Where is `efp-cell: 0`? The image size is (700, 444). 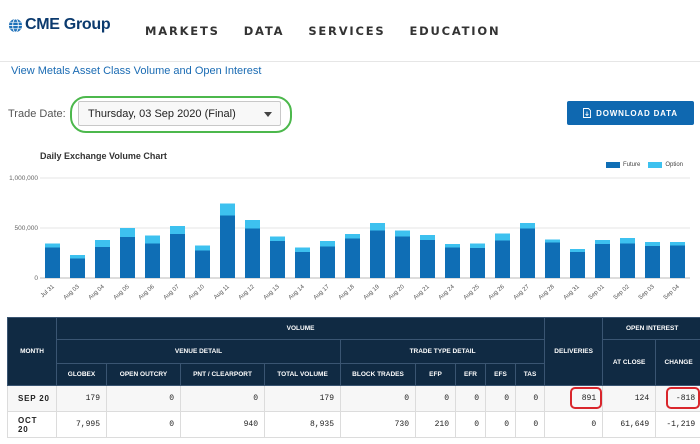
efp-cell: 0 is located at coordinates (435, 398).